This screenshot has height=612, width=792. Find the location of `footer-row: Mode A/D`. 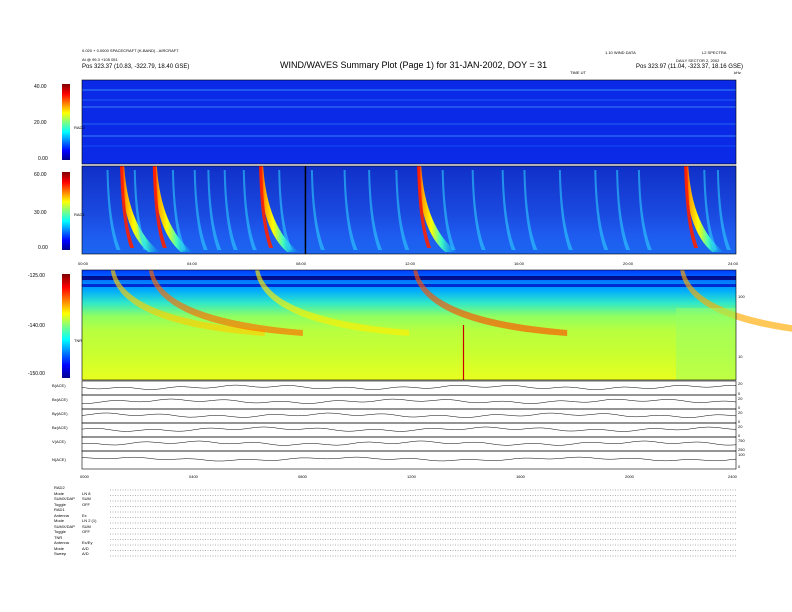

footer-row: Mode A/D is located at coordinates (71, 548).